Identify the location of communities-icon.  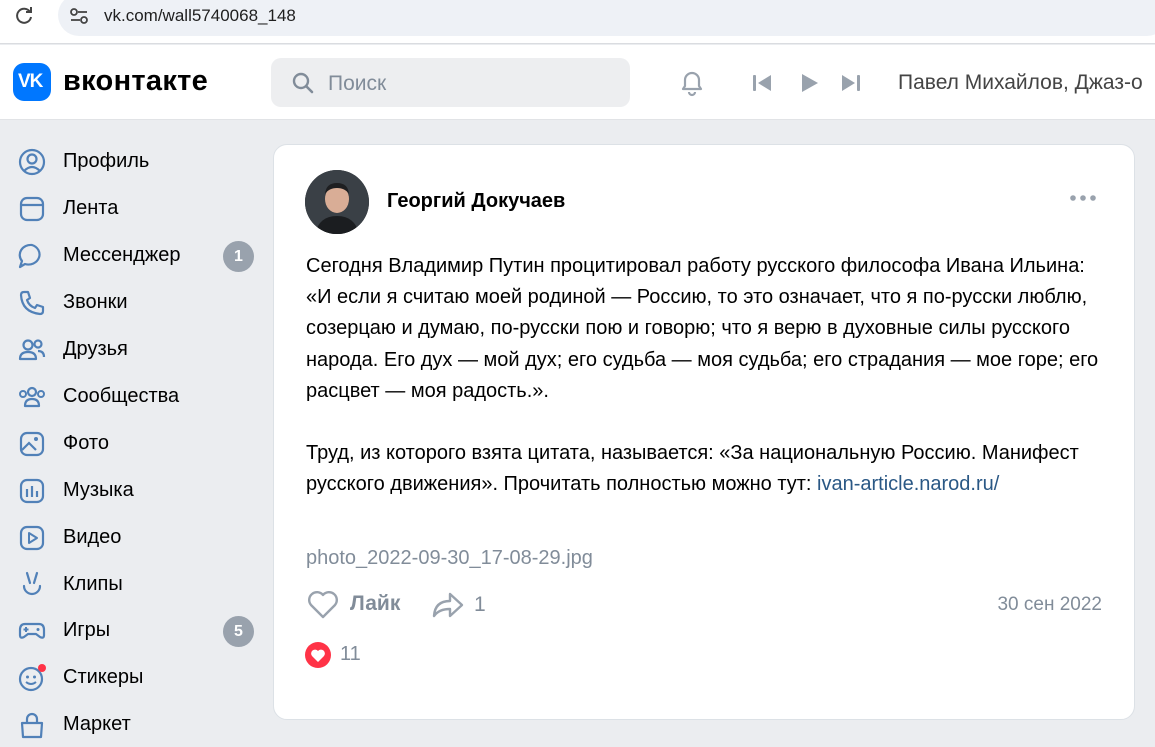
(32, 397).